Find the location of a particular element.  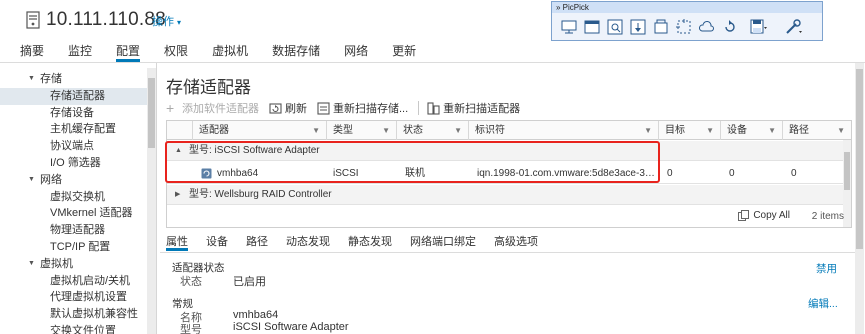

status-value: 已启用 is located at coordinates (249, 282).